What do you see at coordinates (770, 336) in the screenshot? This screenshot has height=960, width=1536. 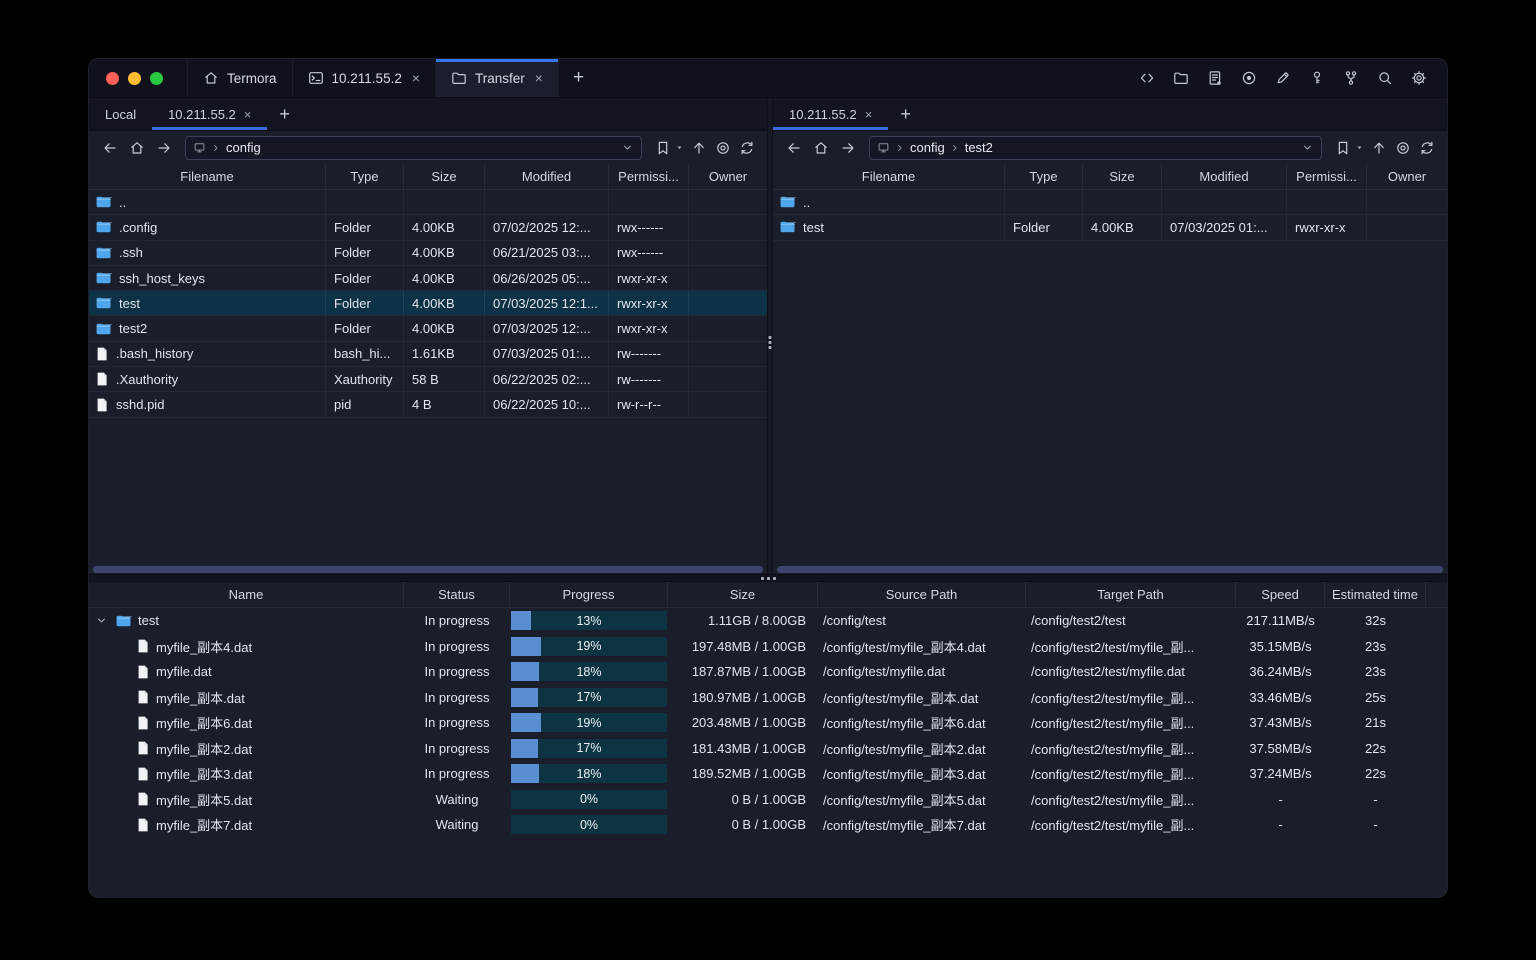 I see `vertical-splitter` at bounding box center [770, 336].